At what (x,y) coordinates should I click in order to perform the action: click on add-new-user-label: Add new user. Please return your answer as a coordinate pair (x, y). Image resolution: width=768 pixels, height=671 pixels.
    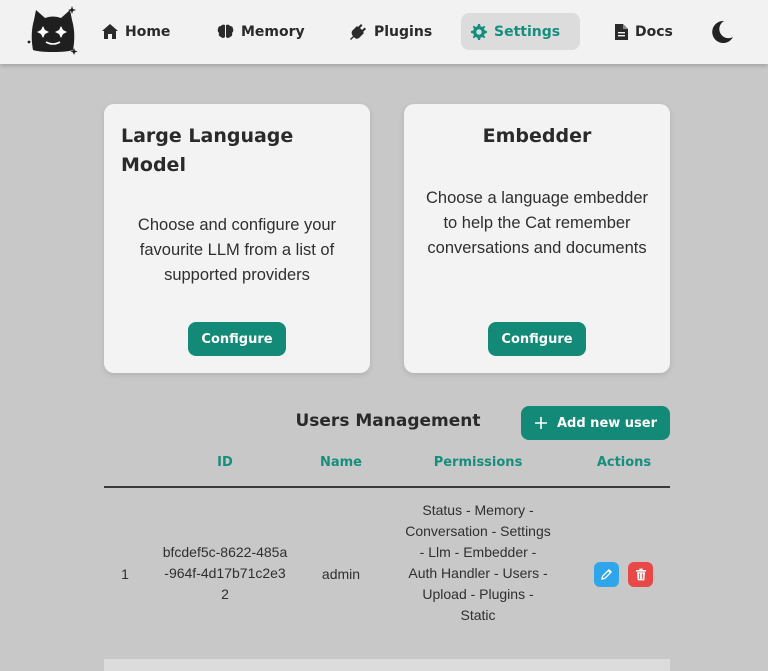
    Looking at the image, I should click on (607, 423).